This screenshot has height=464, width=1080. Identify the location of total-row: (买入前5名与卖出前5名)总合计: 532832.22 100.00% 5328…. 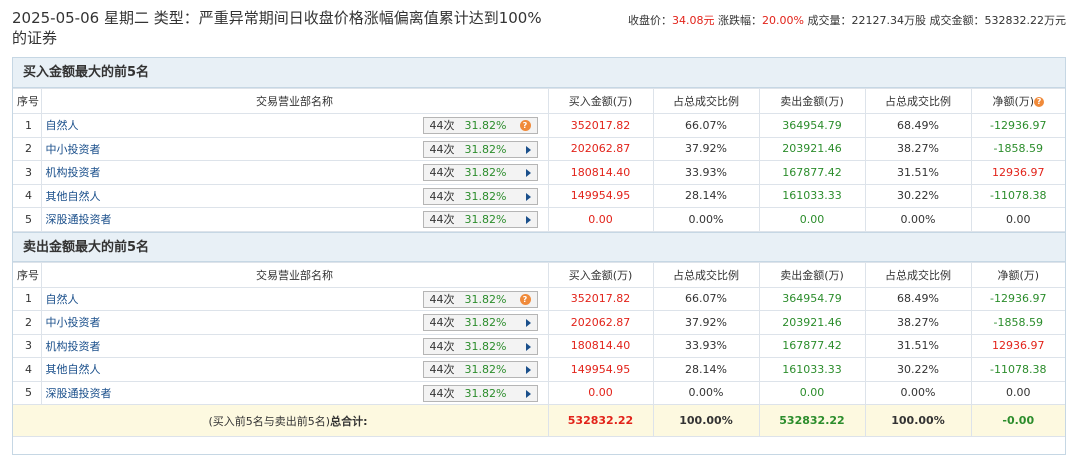
(539, 420).